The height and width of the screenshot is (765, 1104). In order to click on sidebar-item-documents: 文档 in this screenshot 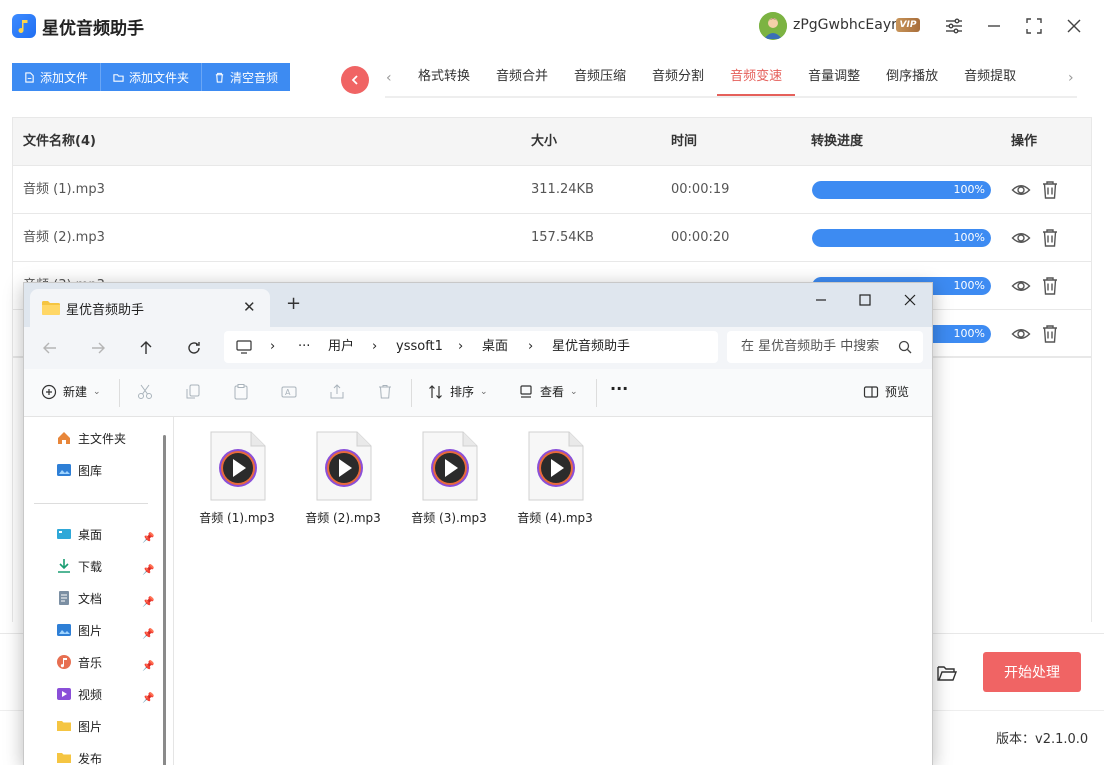, I will do `click(79, 598)`.